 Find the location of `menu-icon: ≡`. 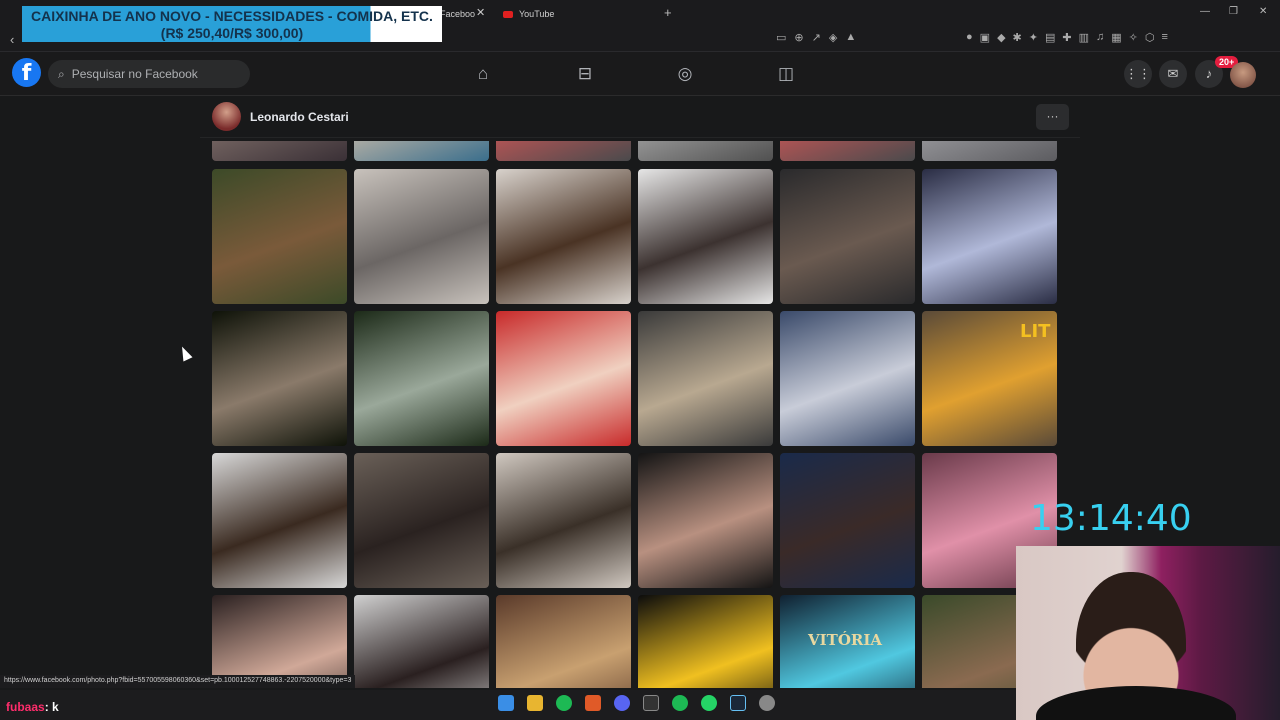

menu-icon: ≡ is located at coordinates (1164, 37).